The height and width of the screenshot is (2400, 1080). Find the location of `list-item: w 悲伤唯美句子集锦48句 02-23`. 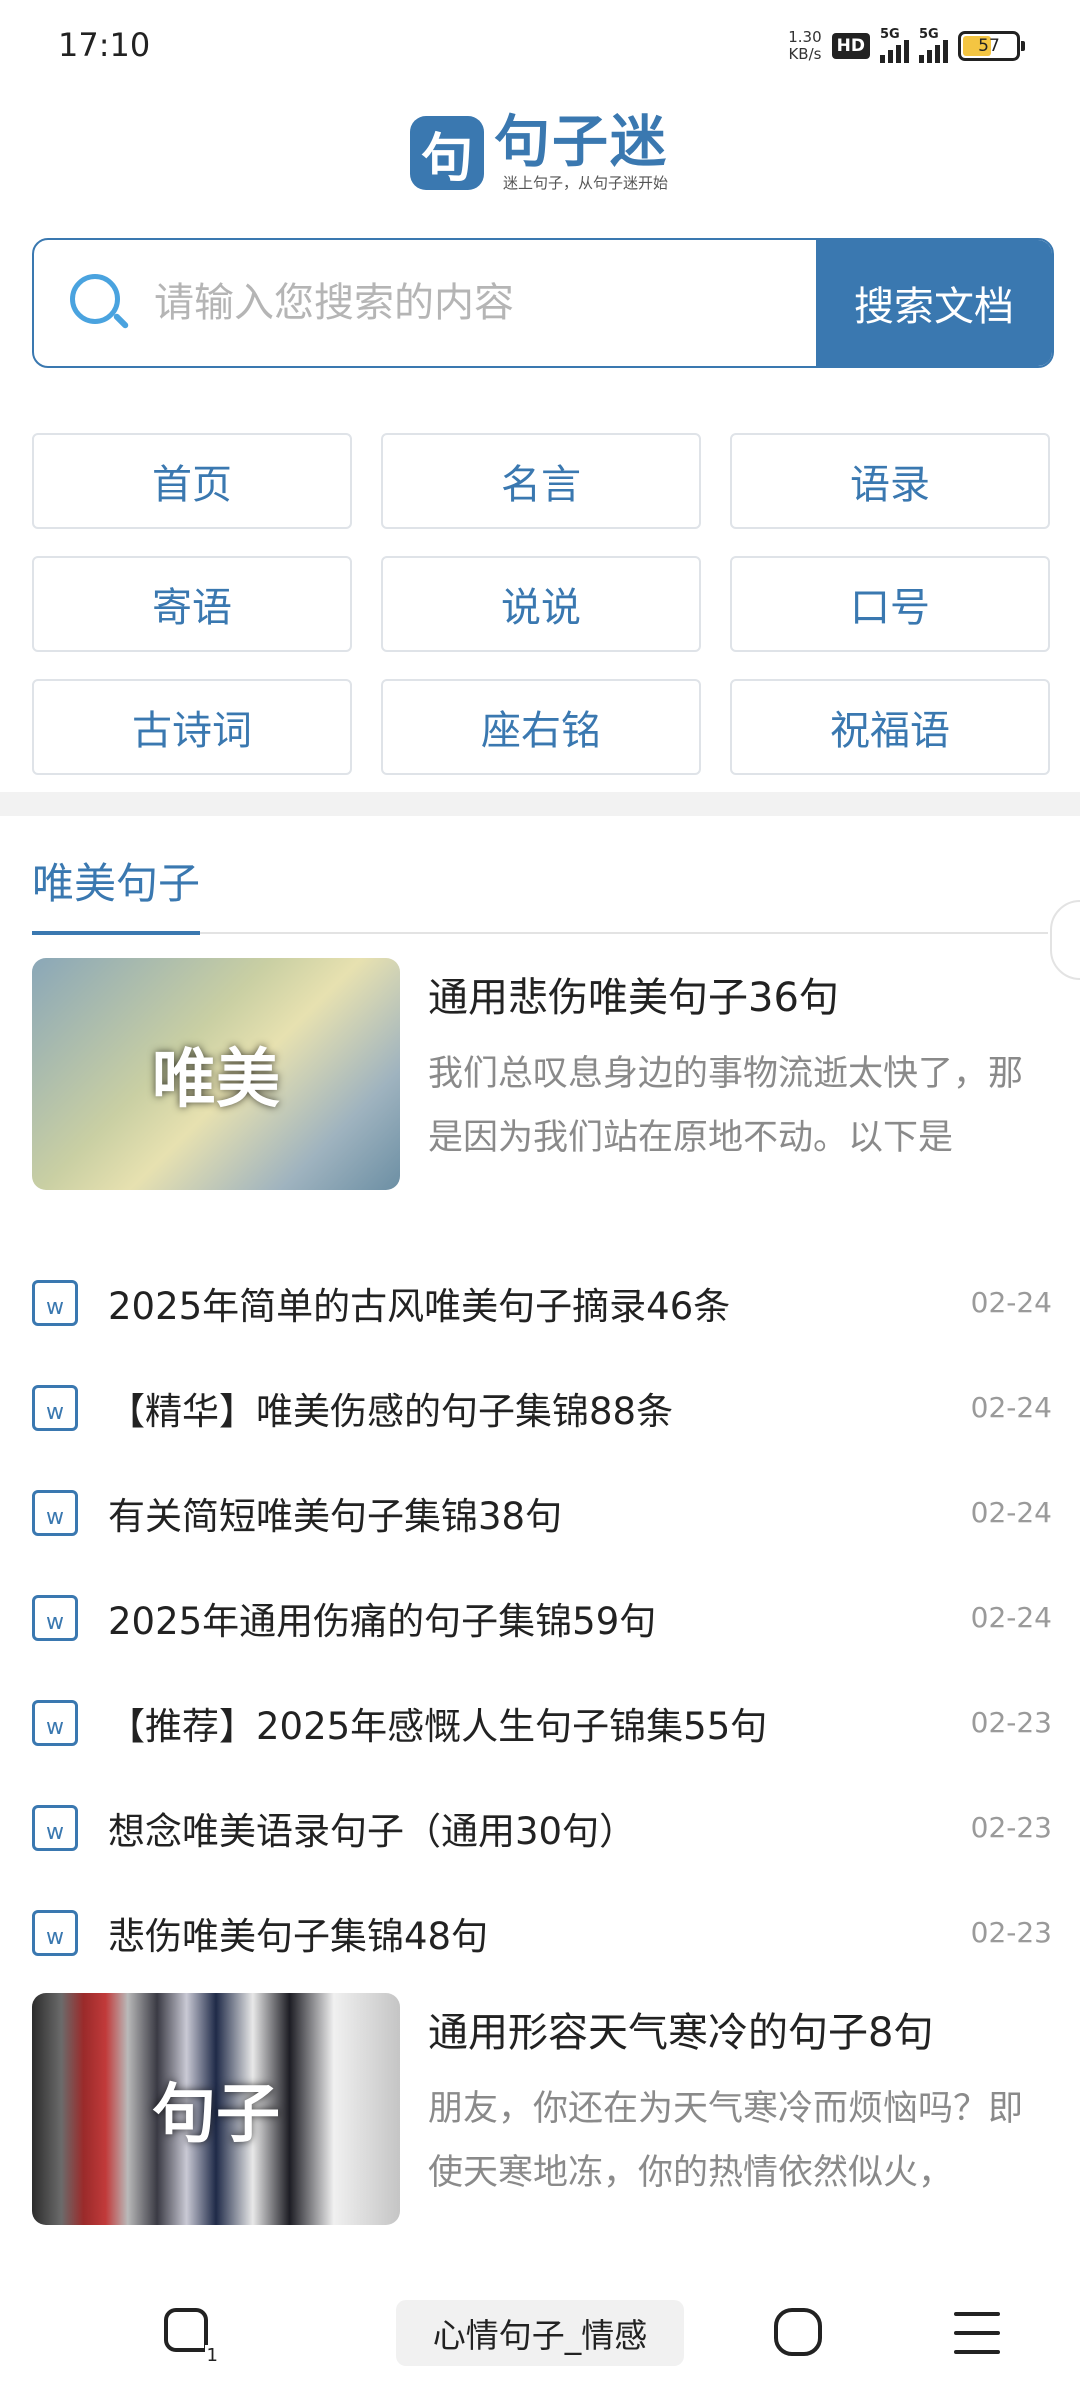

list-item: w 悲伤唯美句子集锦48句 02-23 is located at coordinates (542, 1932).